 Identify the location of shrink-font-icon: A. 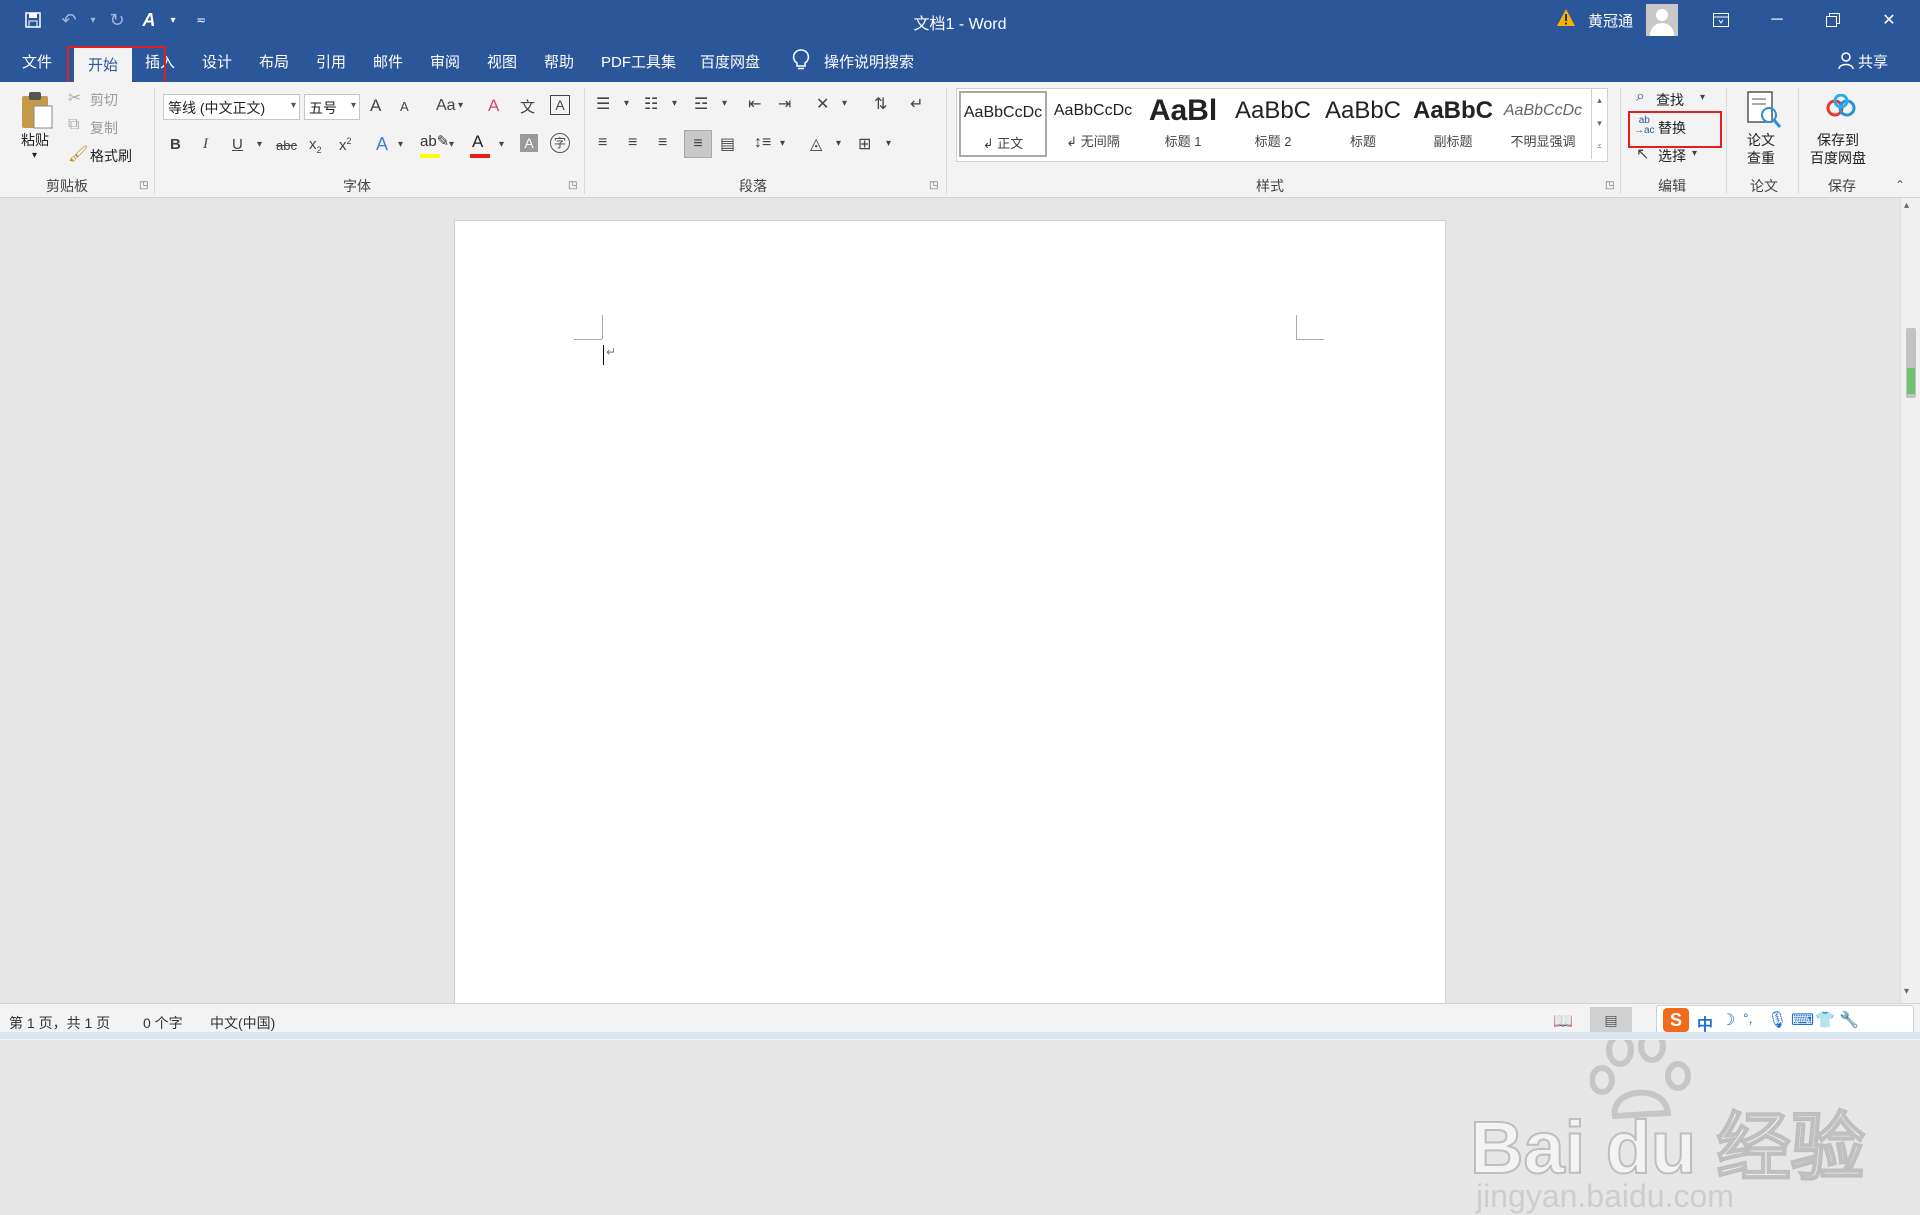
(404, 106).